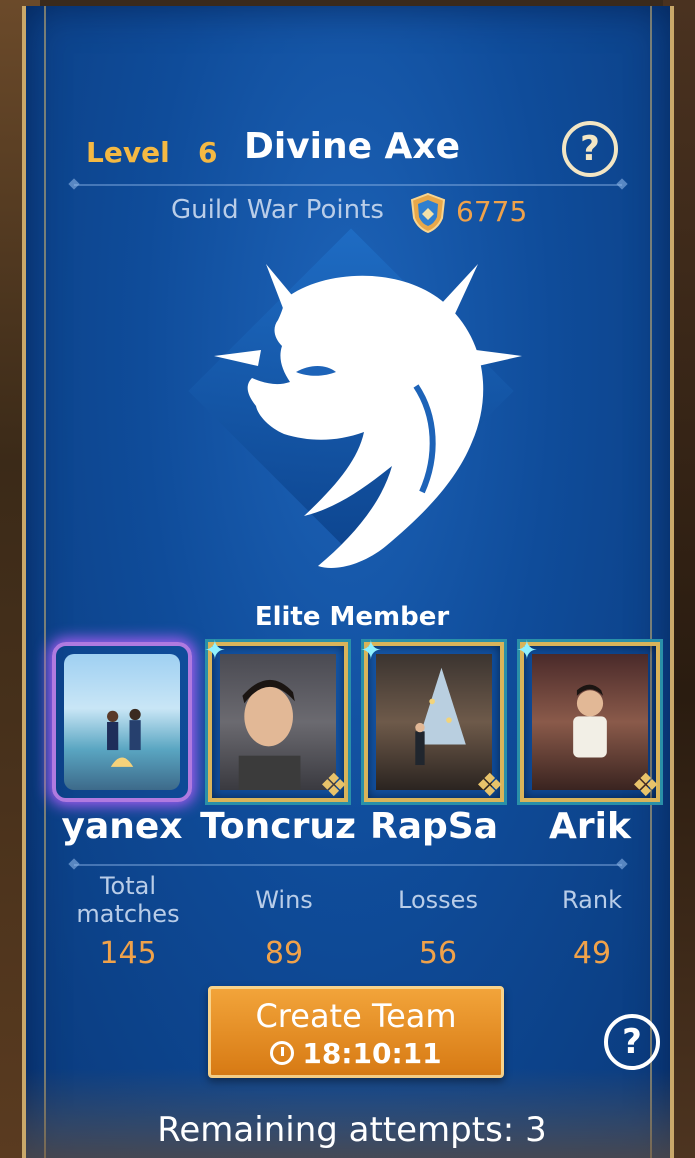 Image resolution: width=695 pixels, height=1158 pixels. What do you see at coordinates (433, 826) in the screenshot?
I see `member-name: RapSa` at bounding box center [433, 826].